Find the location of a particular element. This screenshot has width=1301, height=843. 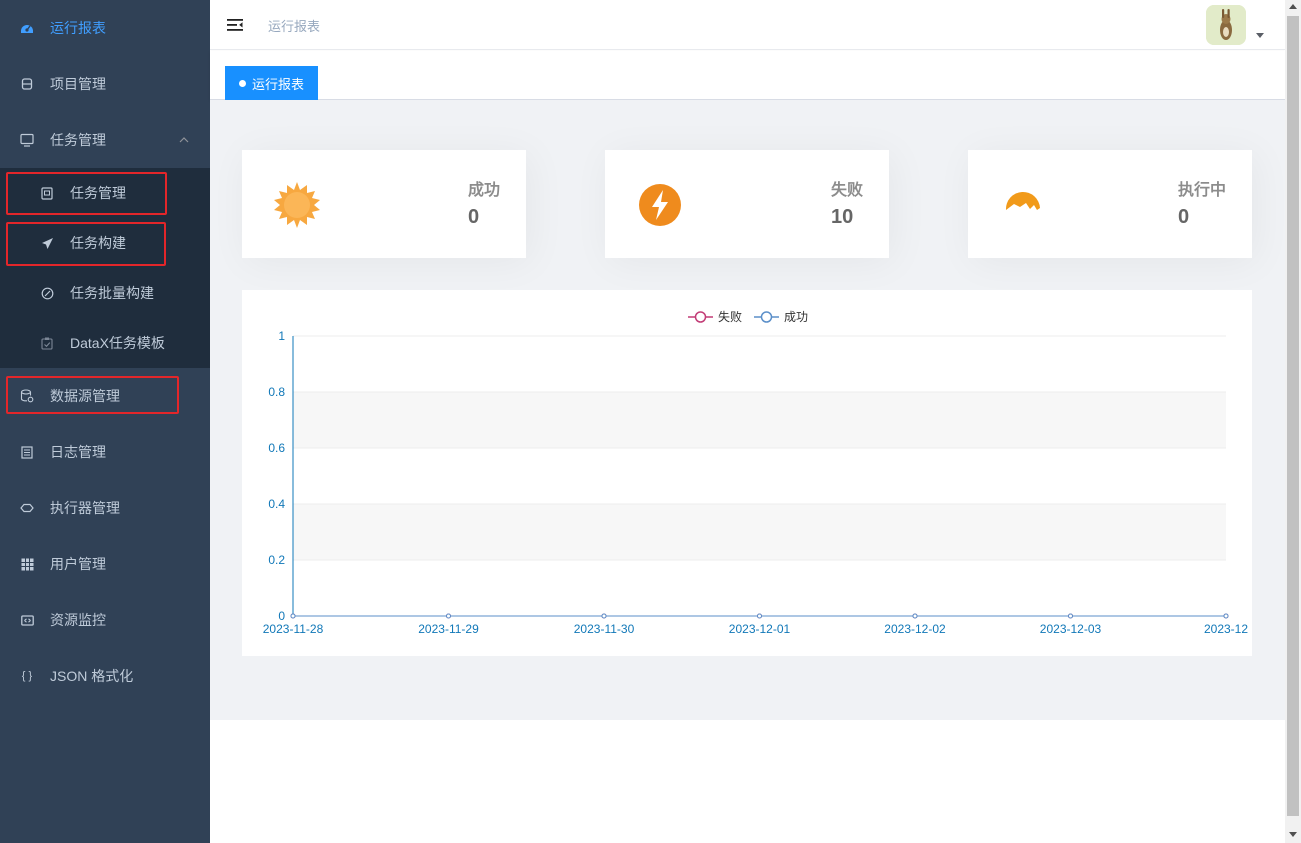

submenu-item-task-manage: 任务管理 is located at coordinates (105, 193).